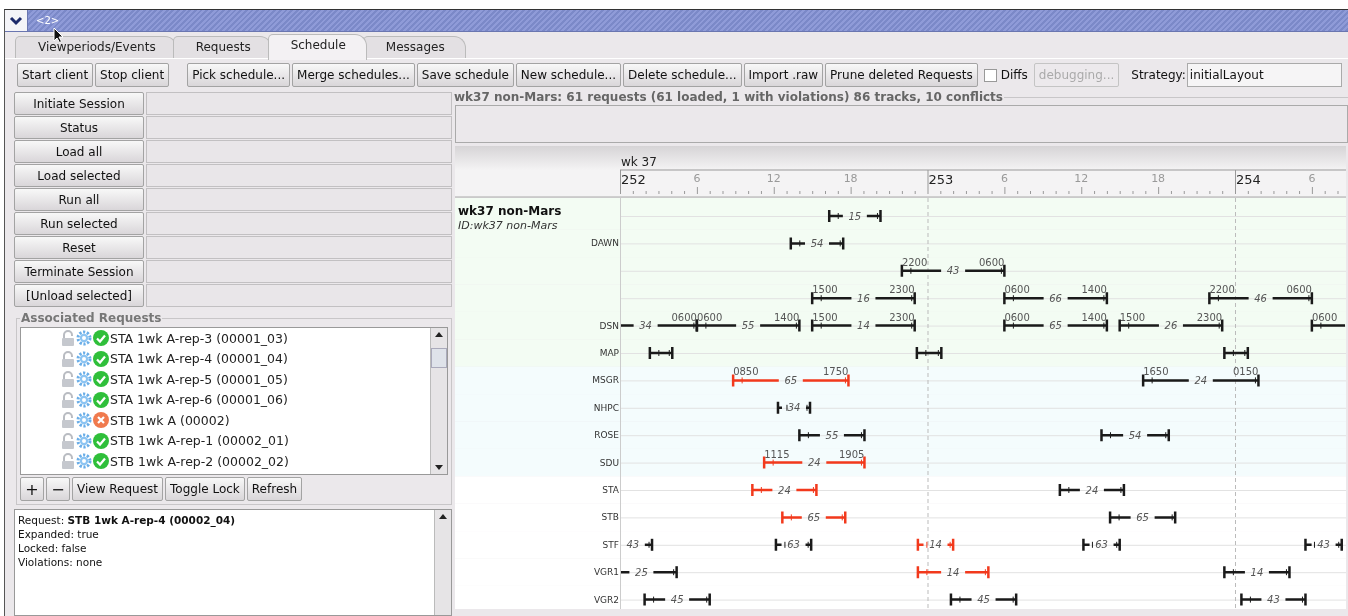  Describe the element at coordinates (199, 359) in the screenshot. I see `request-label: STA 1wk A-rep-4 (00001_04)` at that location.